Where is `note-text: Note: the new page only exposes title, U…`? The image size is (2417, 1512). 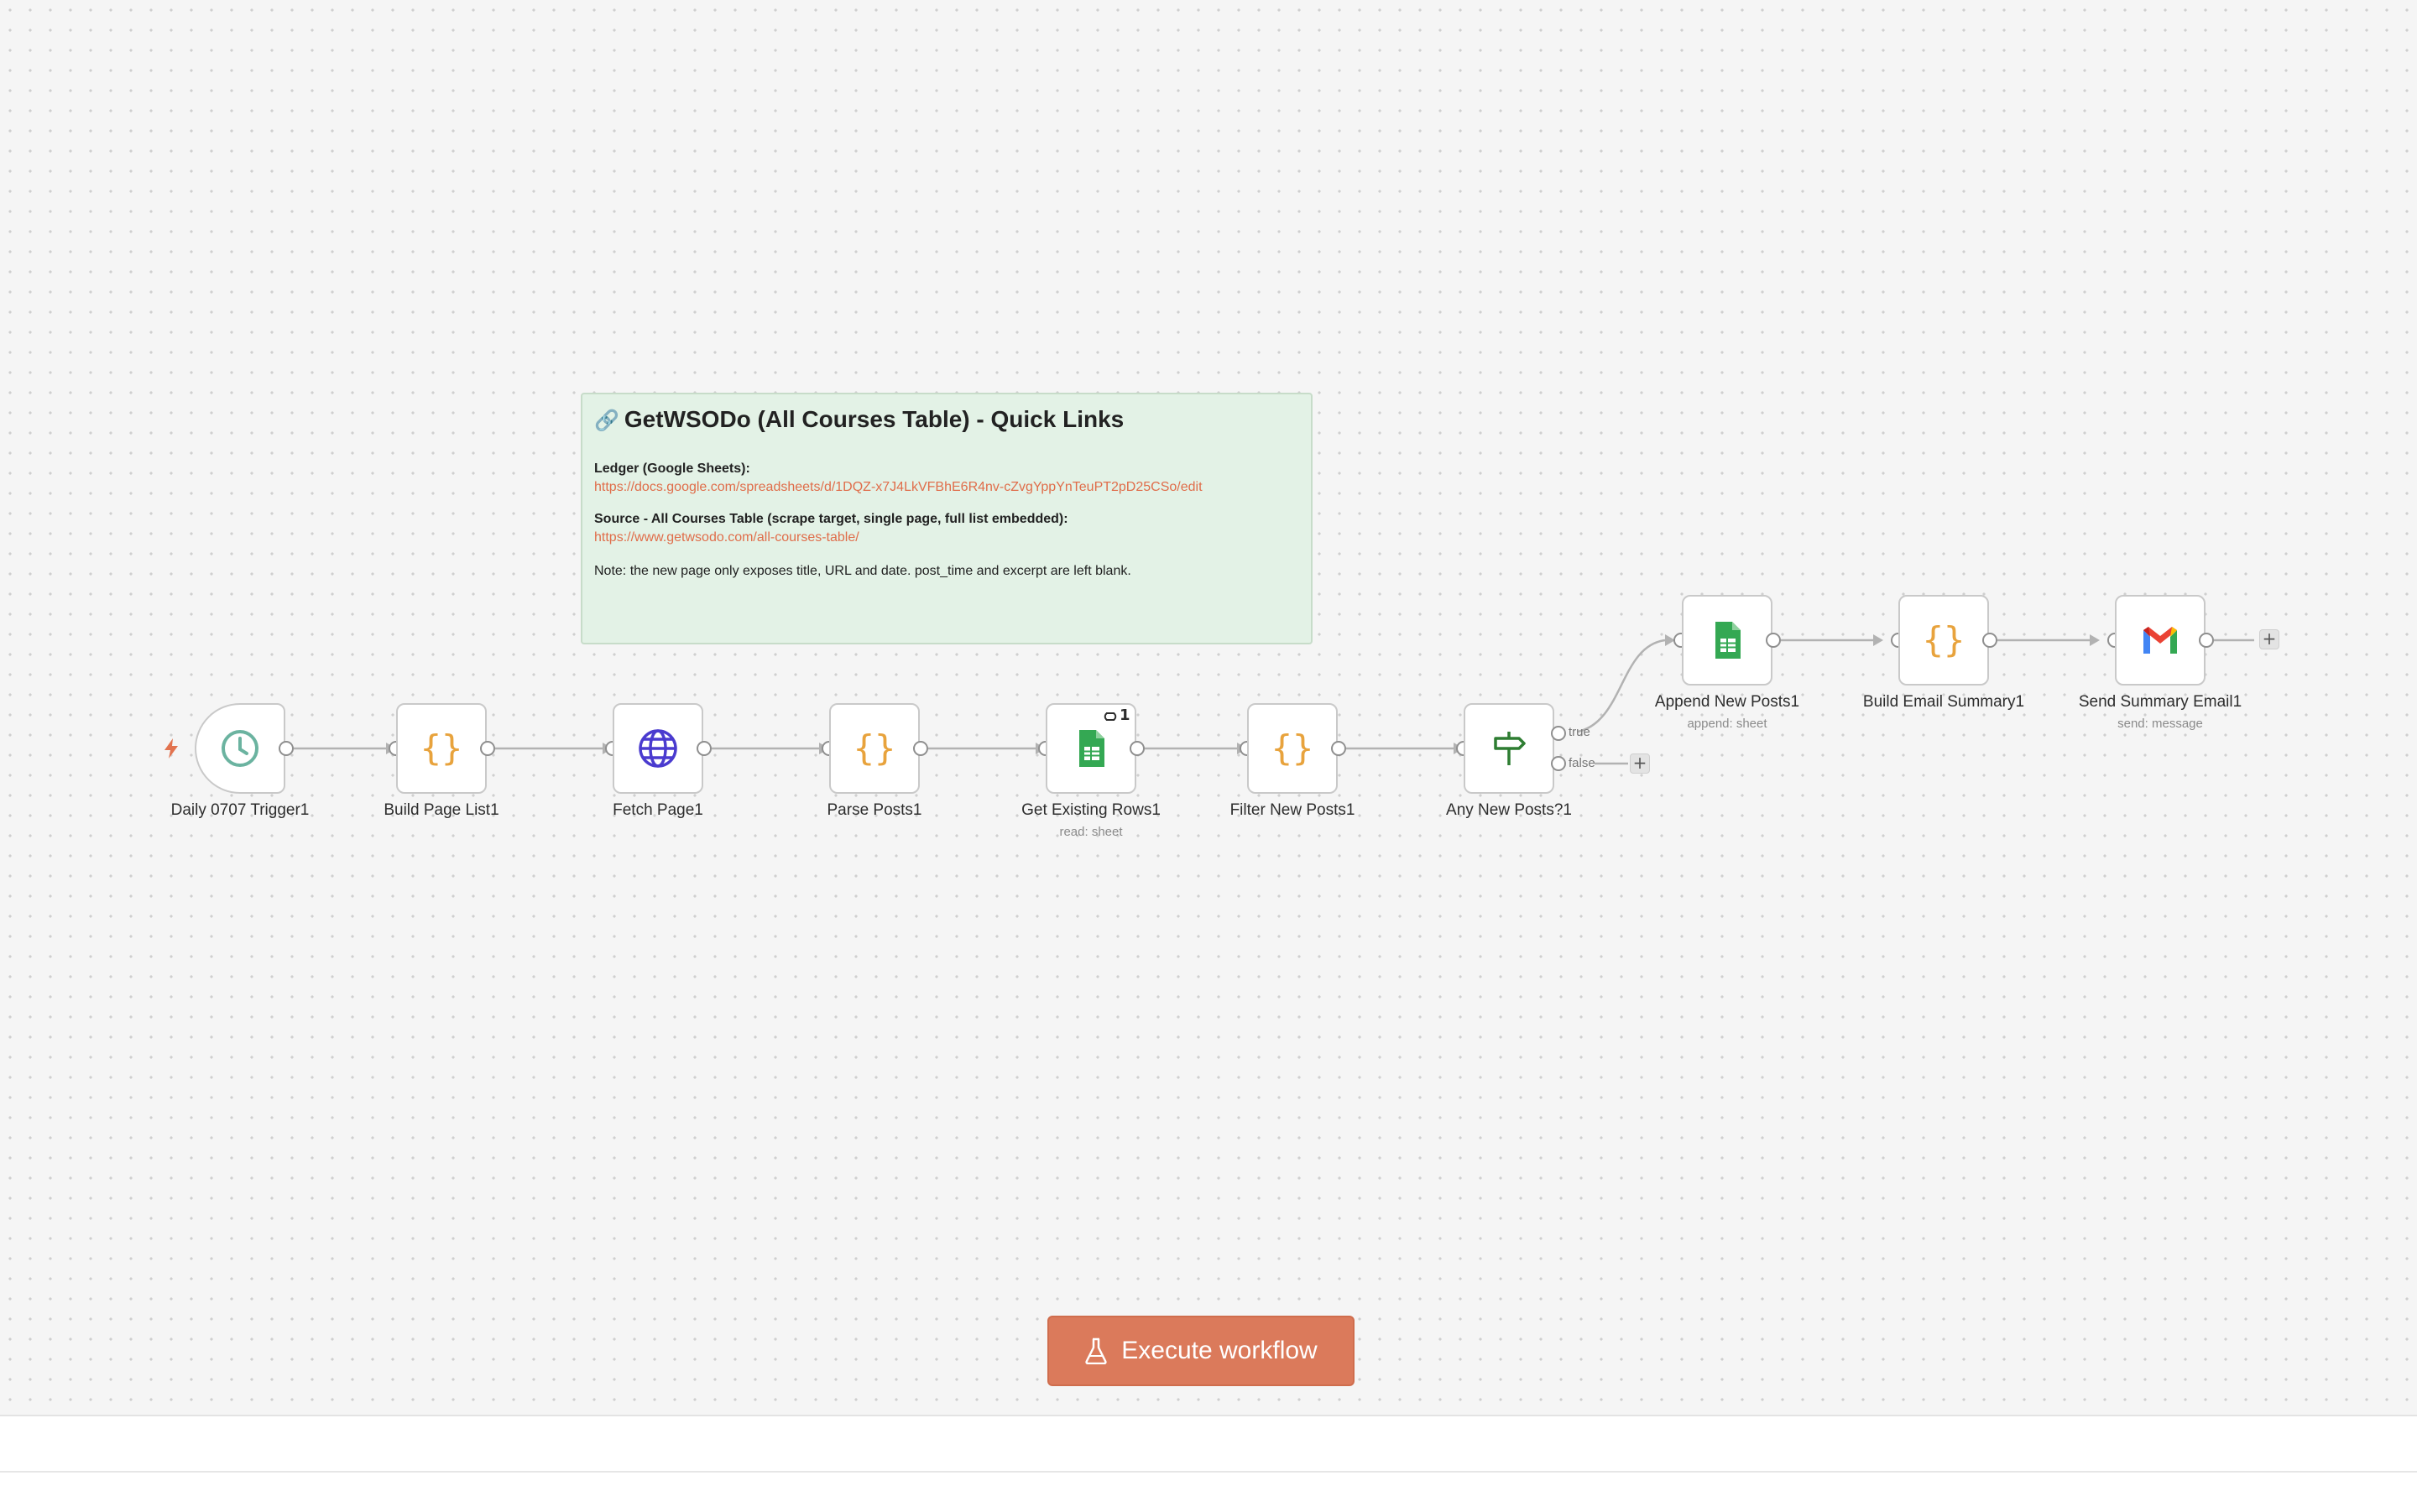 note-text: Note: the new page only exposes title, U… is located at coordinates (862, 571).